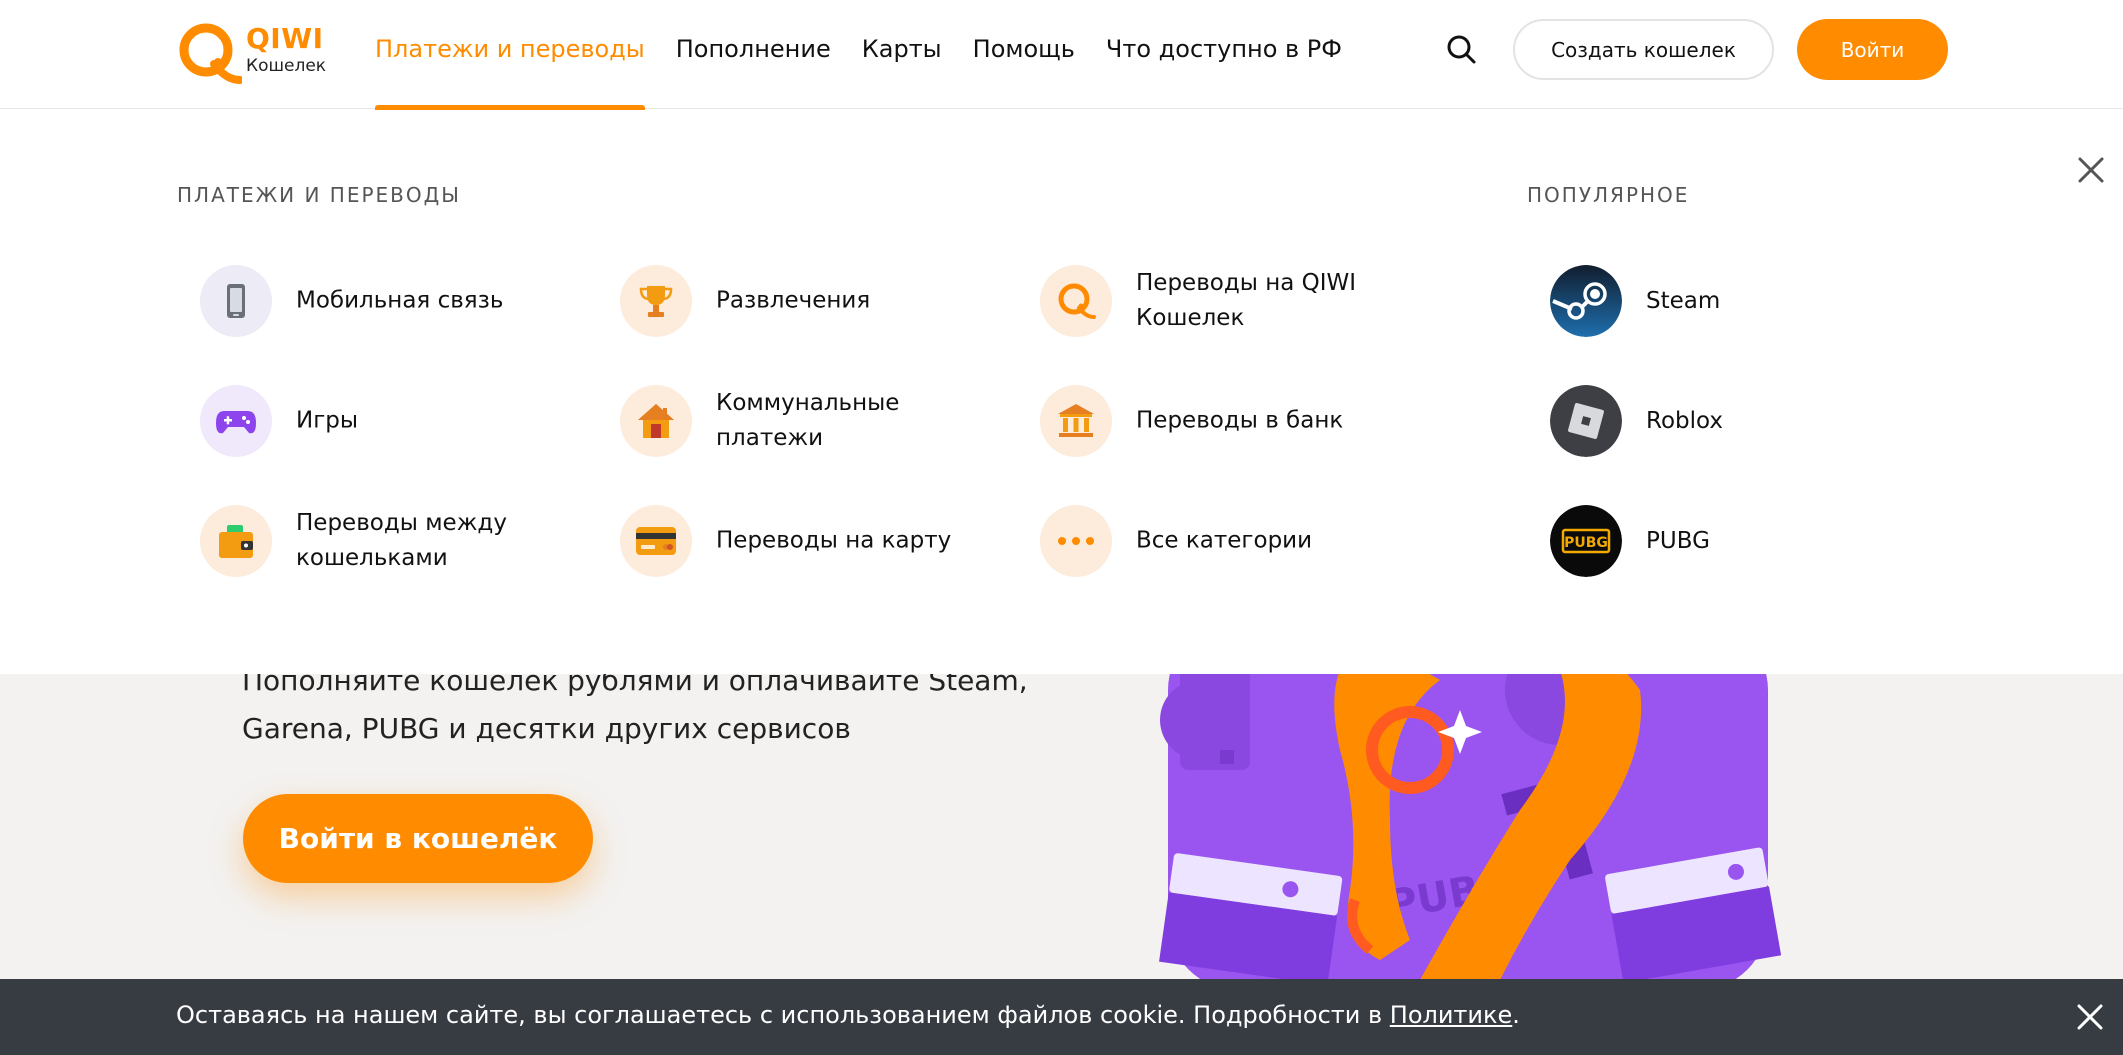 The height and width of the screenshot is (1055, 2123). What do you see at coordinates (1683, 301) in the screenshot?
I see `popular-item-label: Steam` at bounding box center [1683, 301].